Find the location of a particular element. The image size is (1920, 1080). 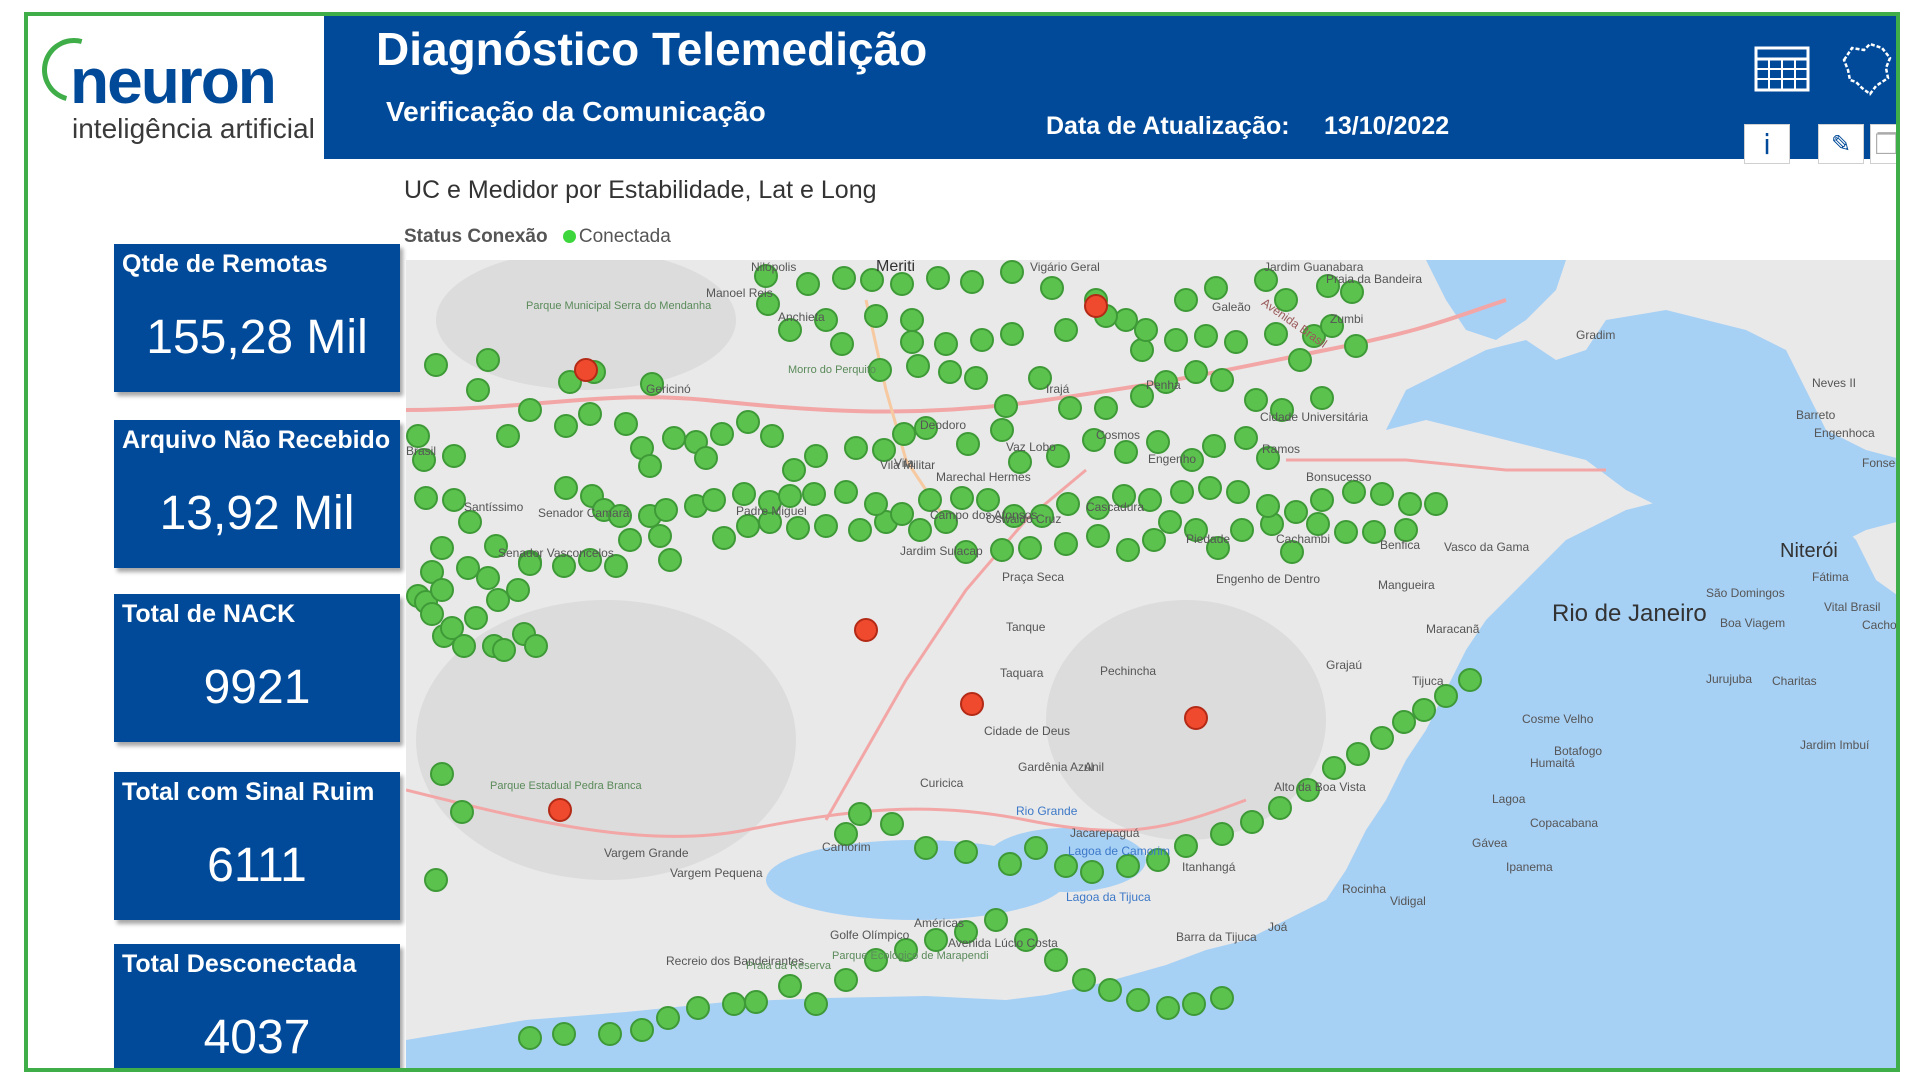

copy-icon: ❐ is located at coordinates (1883, 144).